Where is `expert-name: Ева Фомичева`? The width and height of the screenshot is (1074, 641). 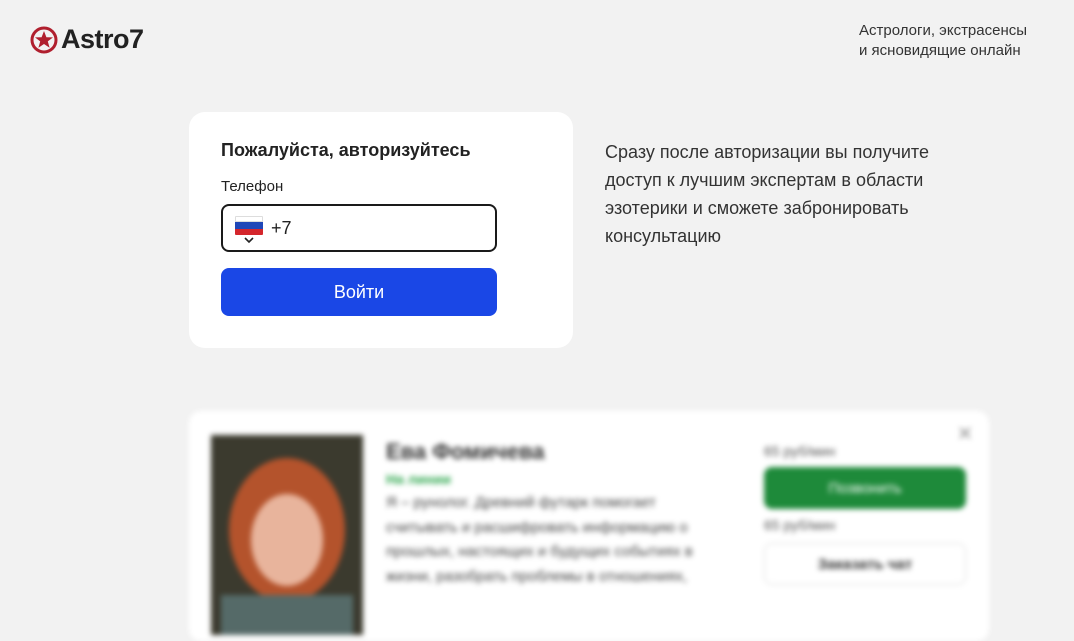
expert-name: Ева Фомичева is located at coordinates (465, 452).